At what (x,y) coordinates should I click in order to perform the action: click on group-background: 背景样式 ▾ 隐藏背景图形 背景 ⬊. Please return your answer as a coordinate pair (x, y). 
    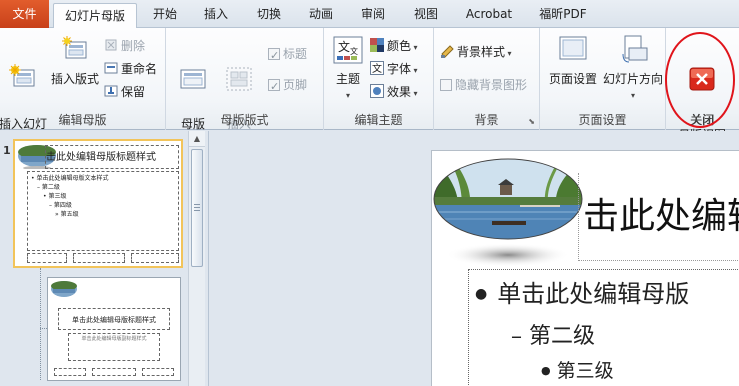
    Looking at the image, I should click on (487, 79).